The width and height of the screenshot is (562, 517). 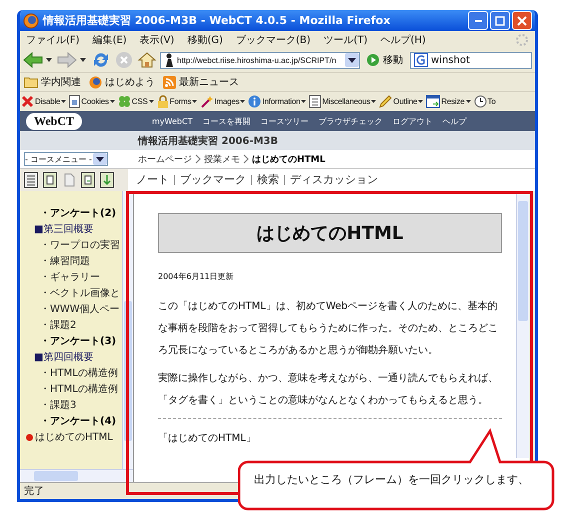 What do you see at coordinates (74, 293) in the screenshot?
I see `sidebar-item: ・ベクトル画像と` at bounding box center [74, 293].